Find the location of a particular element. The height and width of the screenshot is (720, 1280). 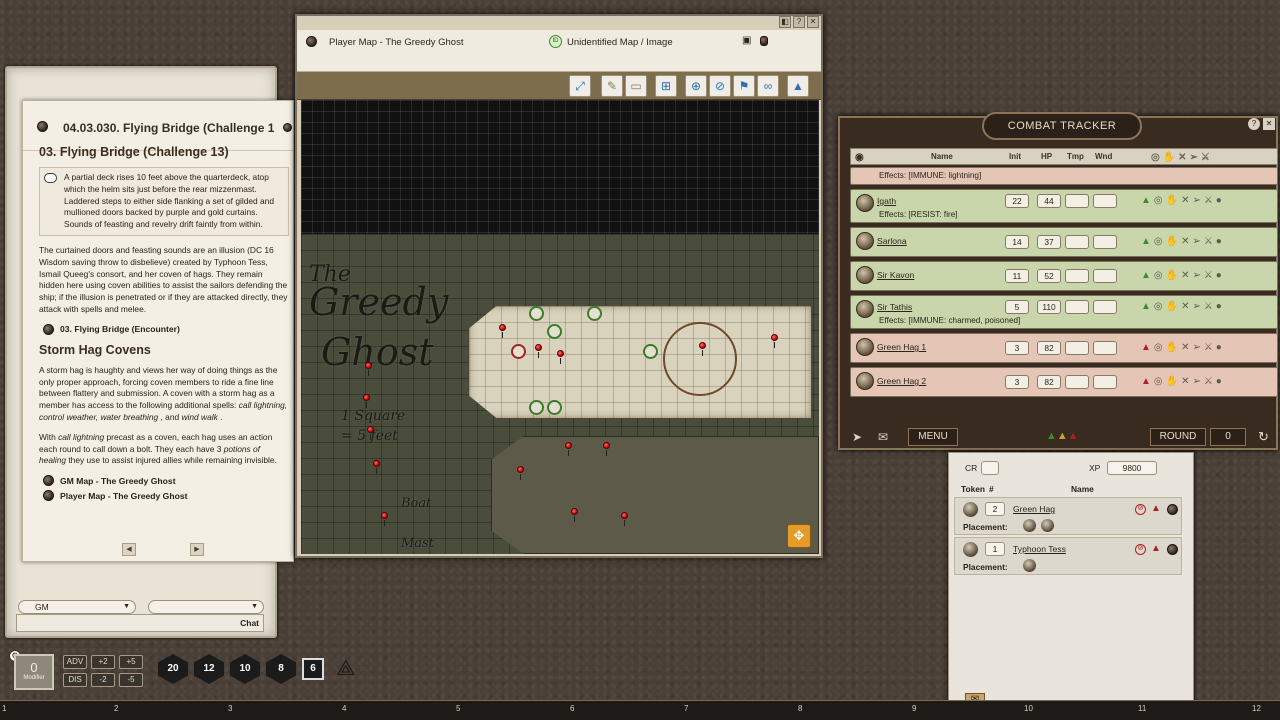

map-link-icon is located at coordinates (311, 41).